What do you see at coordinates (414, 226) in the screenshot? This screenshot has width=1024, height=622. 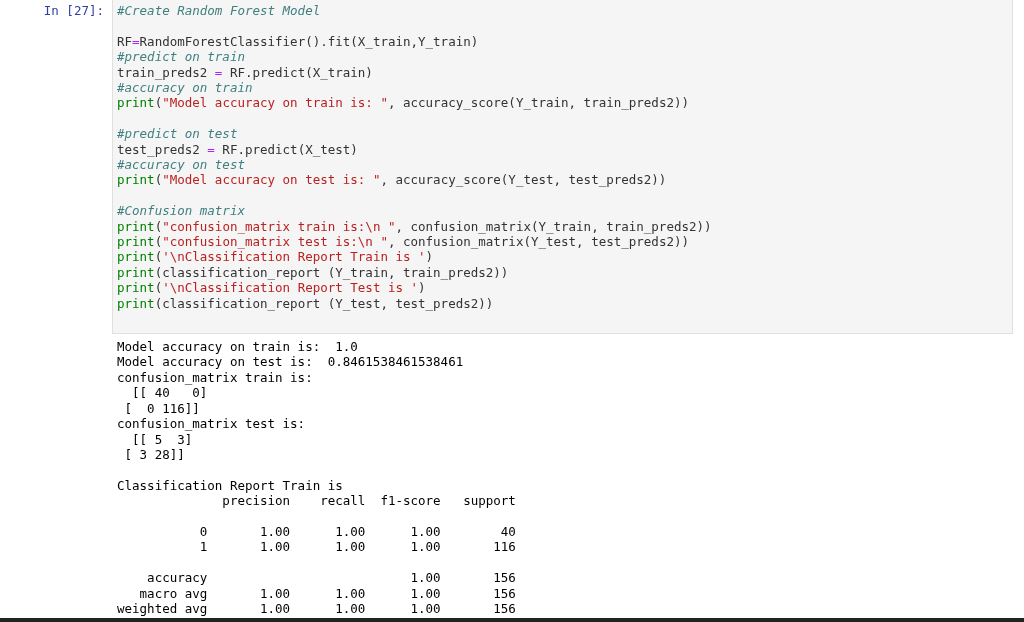 I see `code-line: print("confusion_matrix train is:\n ", confusion_matrix(Y_train, train_preds2))` at bounding box center [414, 226].